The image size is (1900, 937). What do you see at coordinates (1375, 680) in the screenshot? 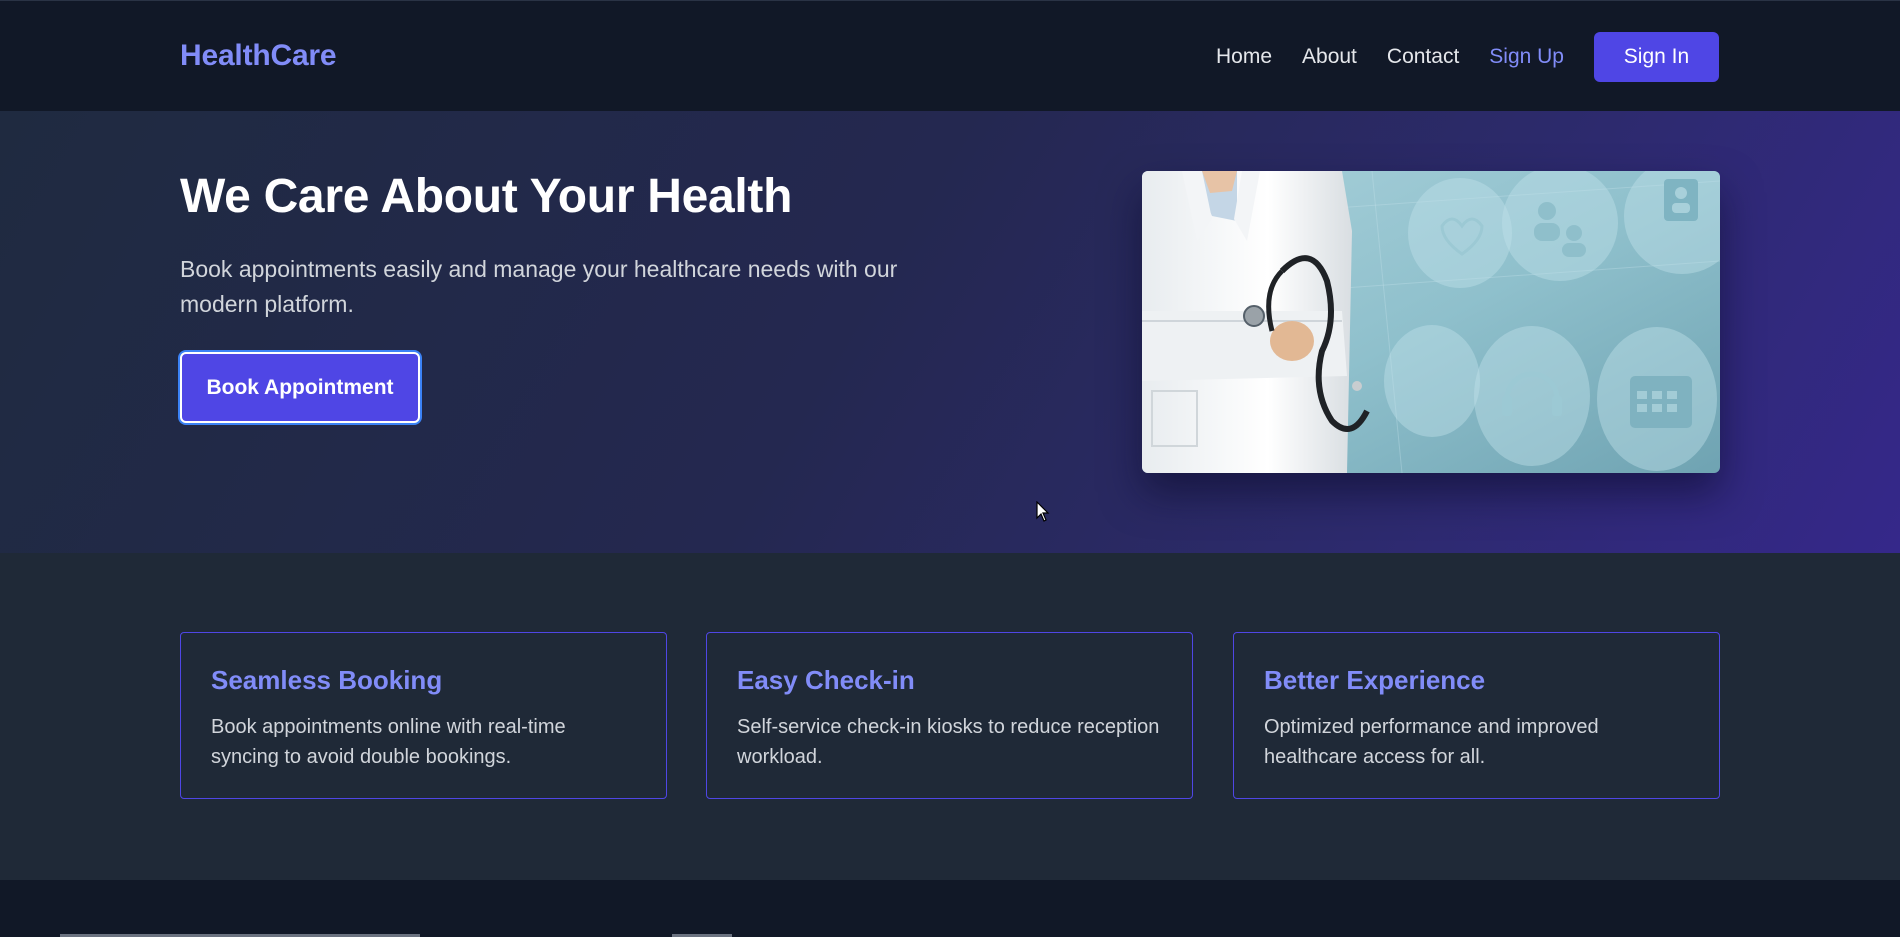
I see `feature-card-title: Better Experience` at bounding box center [1375, 680].